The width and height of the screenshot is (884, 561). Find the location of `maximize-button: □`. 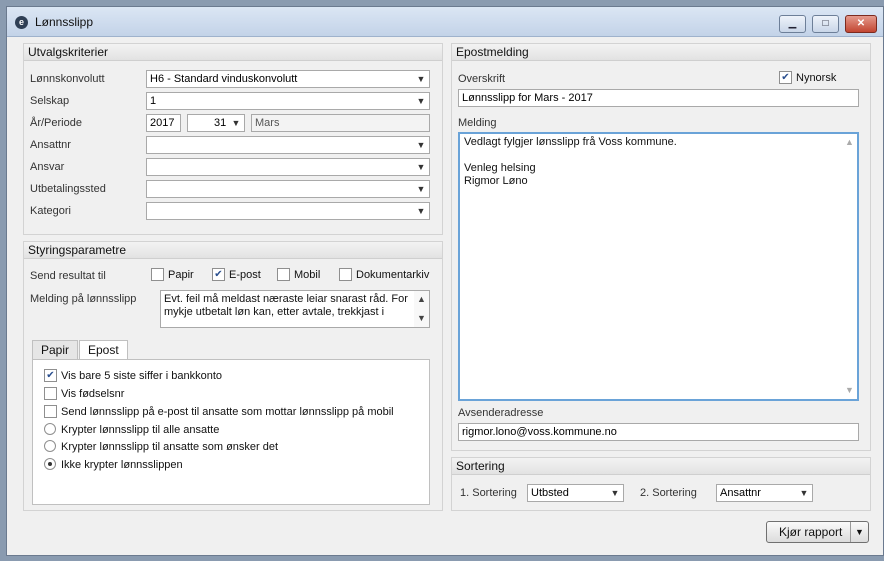

maximize-button: □ is located at coordinates (825, 24).